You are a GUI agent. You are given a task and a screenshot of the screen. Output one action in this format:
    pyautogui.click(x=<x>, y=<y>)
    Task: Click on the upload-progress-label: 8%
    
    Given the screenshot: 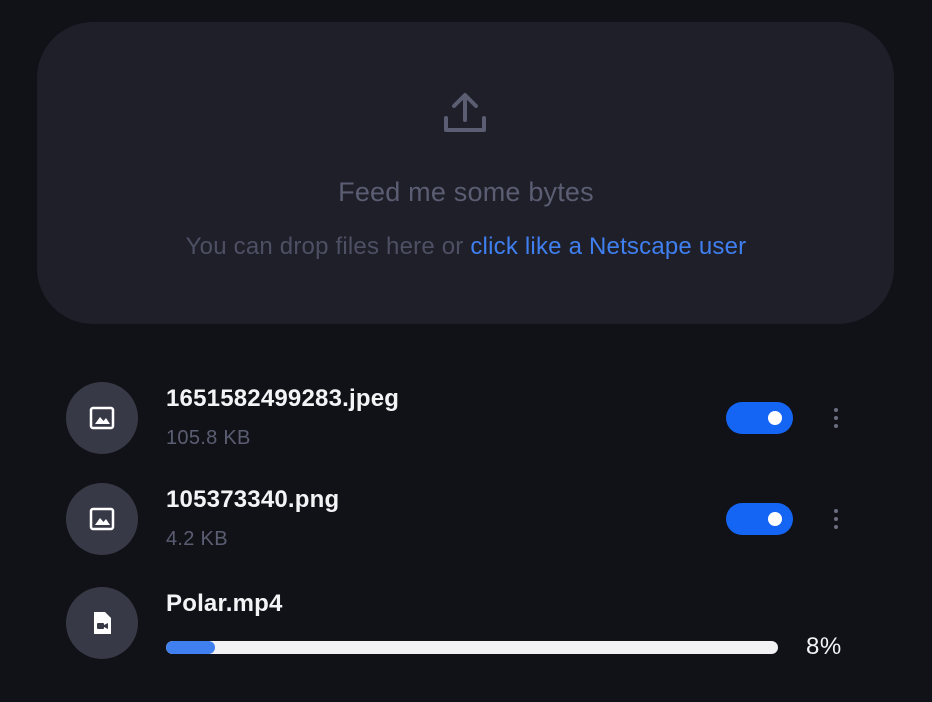 What is the action you would take?
    pyautogui.click(x=824, y=646)
    